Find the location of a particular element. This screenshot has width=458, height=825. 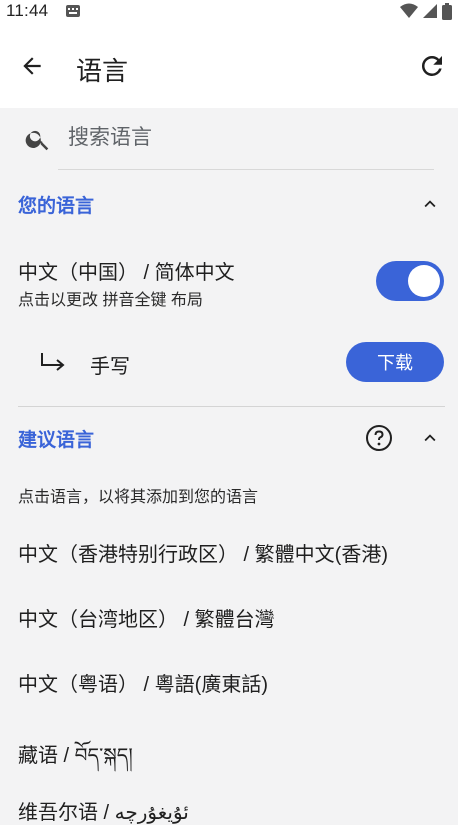

language-layout-subtitle: 点击以更改 拼音全键 布局 is located at coordinates (110, 300).